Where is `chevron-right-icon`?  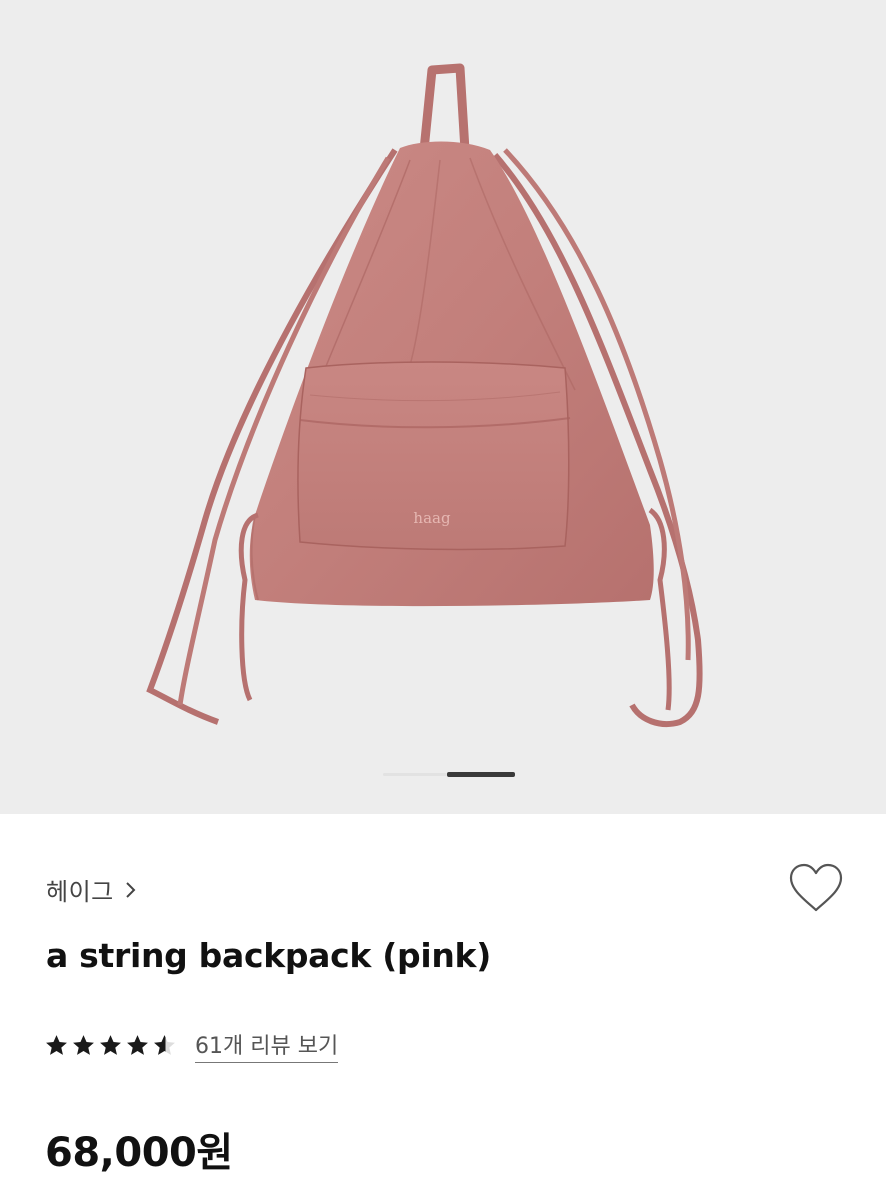
chevron-right-icon is located at coordinates (131, 889).